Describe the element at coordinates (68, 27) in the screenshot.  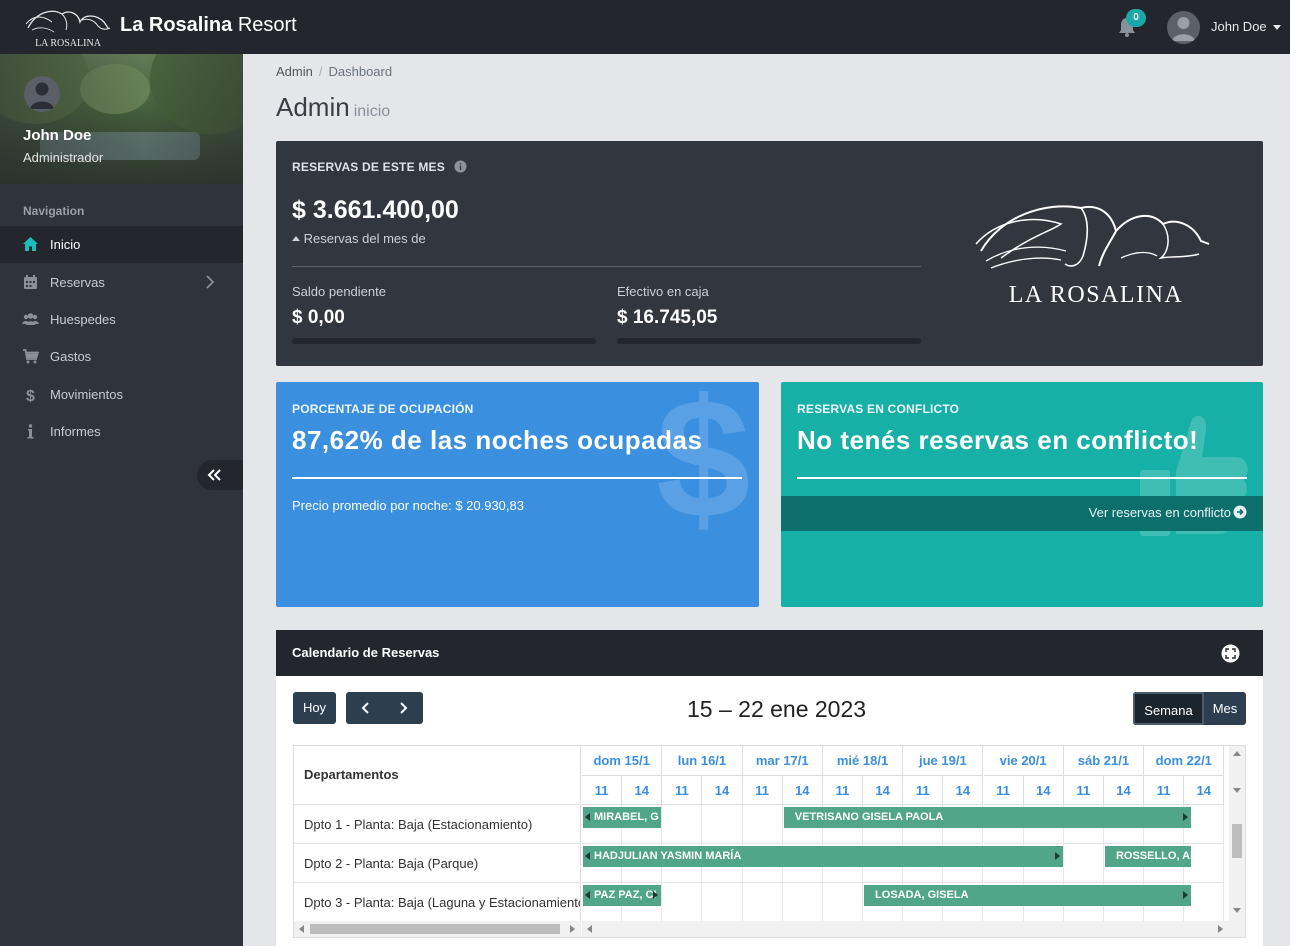
I see `logo-horses-icon: LA ROSALINA` at that location.